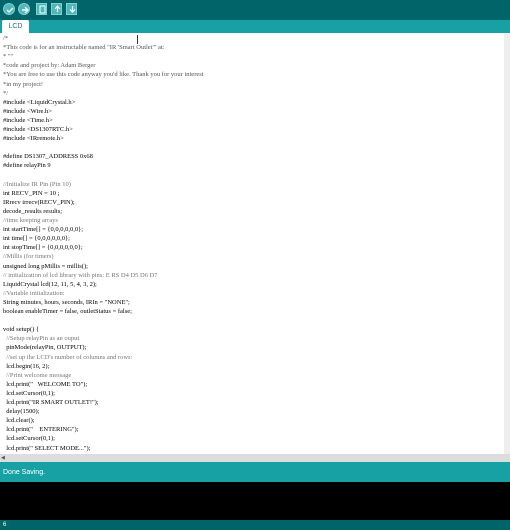 The width and height of the screenshot is (510, 530). What do you see at coordinates (49, 66) in the screenshot?
I see `code-line: *code and project by: Adam Berger` at bounding box center [49, 66].